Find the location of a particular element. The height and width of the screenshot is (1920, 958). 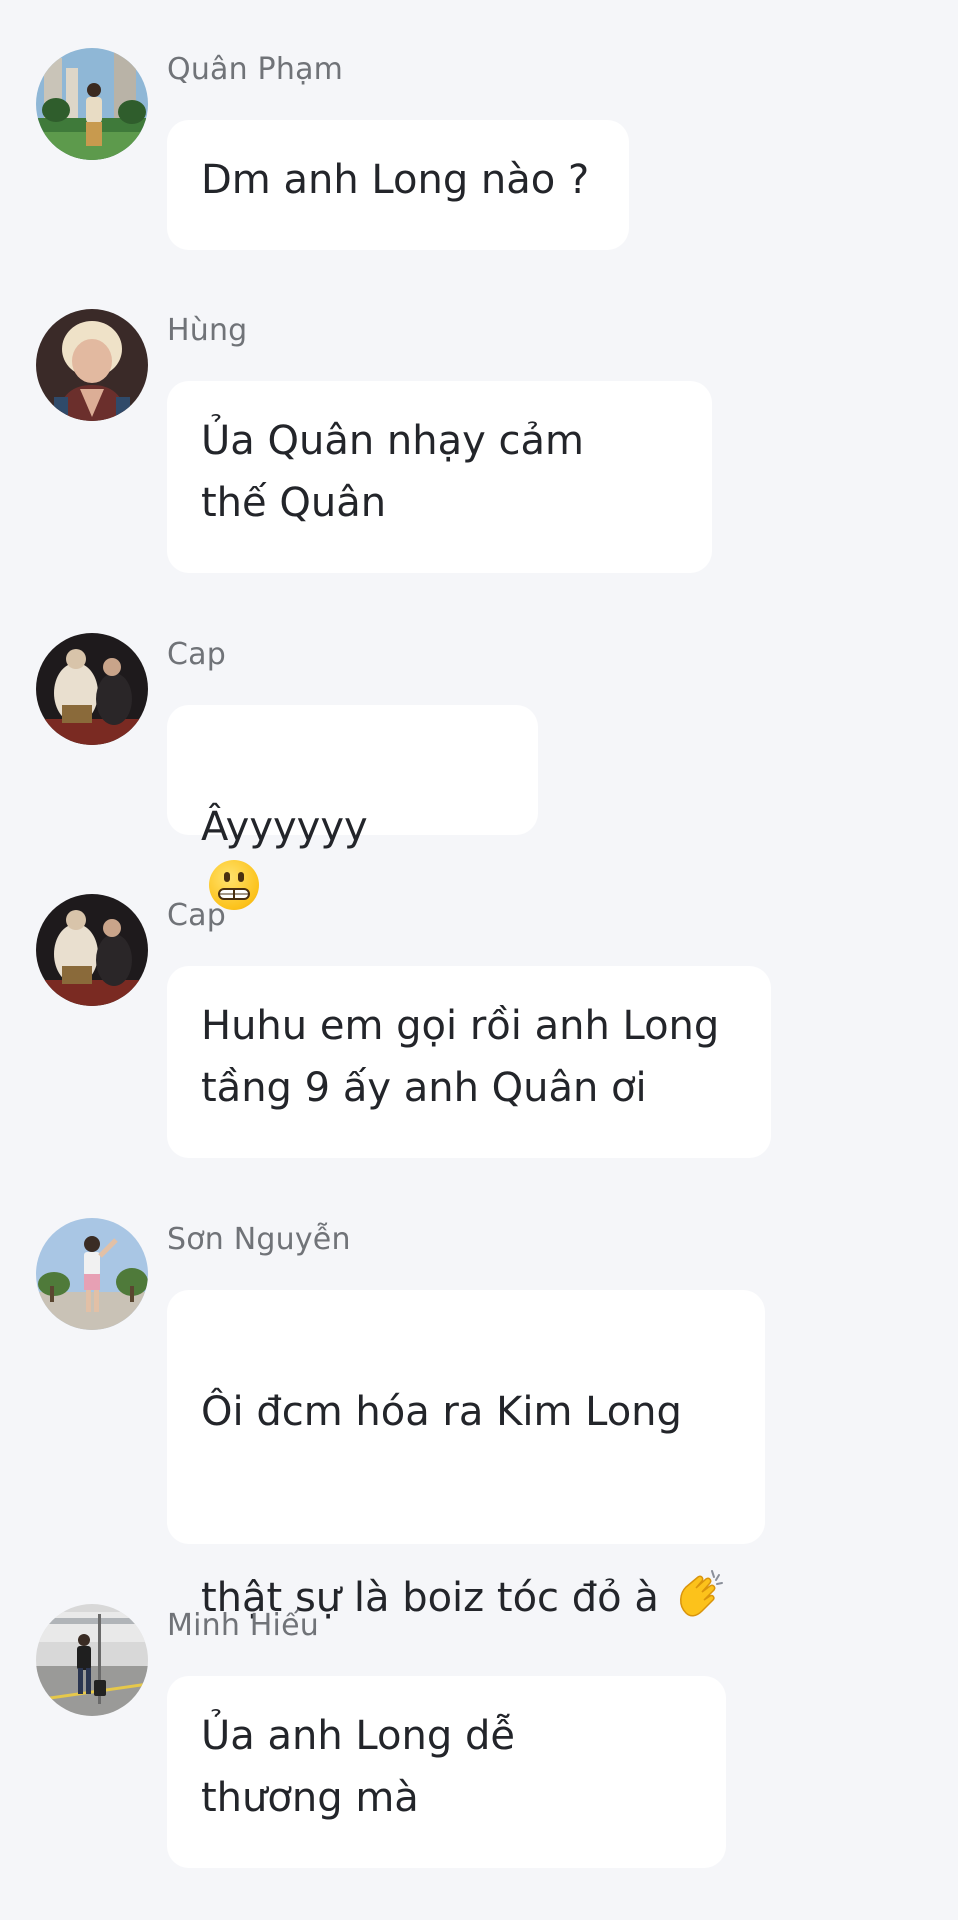

message-bubble: Ủa Quân nhạy cảm thế Quân is located at coordinates (439, 477).